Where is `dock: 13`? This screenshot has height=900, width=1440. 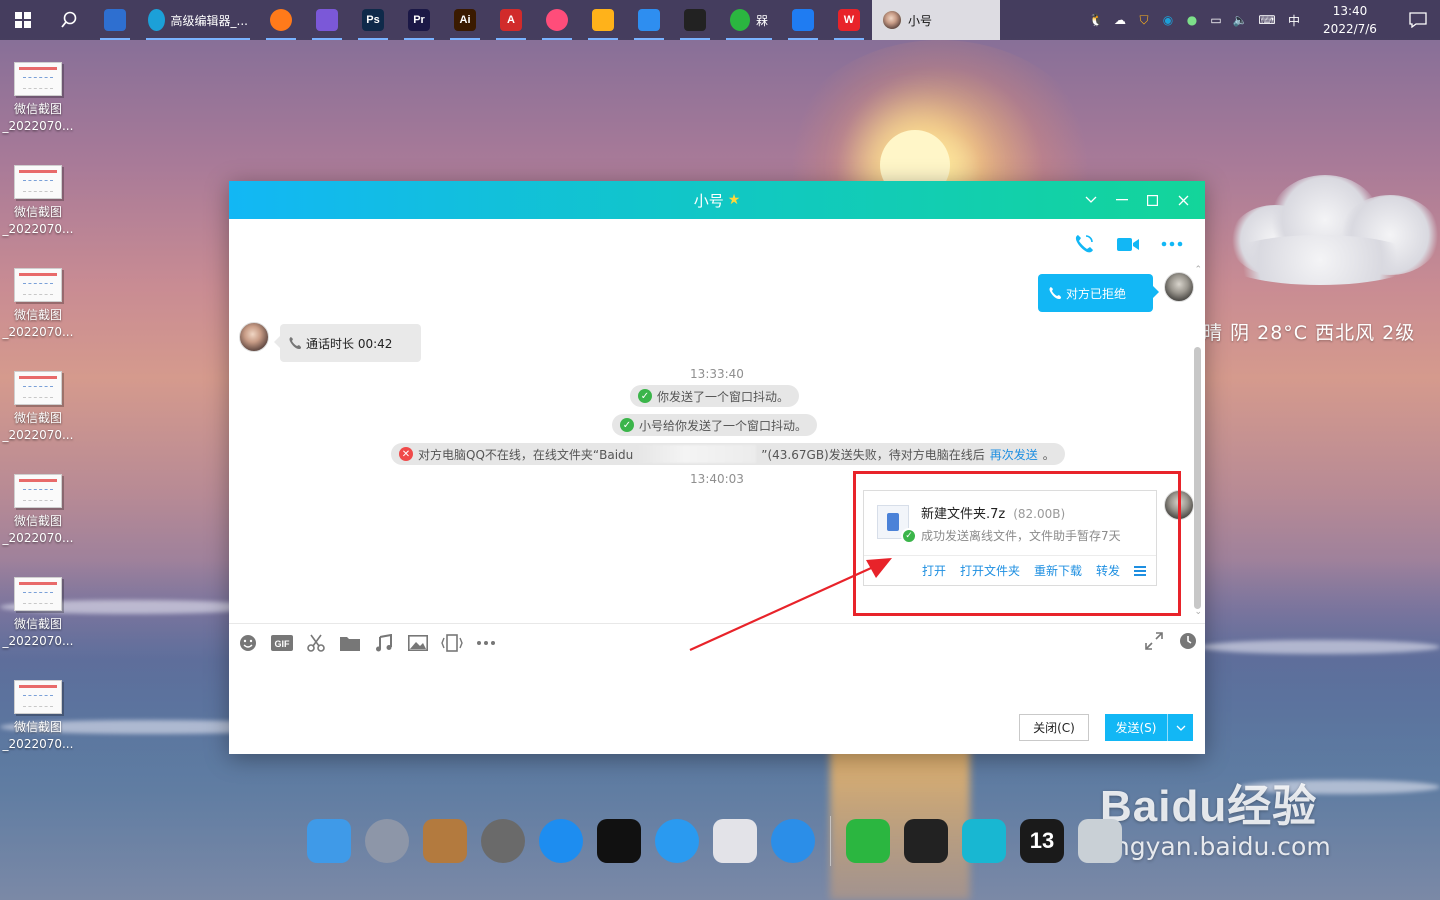 dock: 13 is located at coordinates (720, 841).